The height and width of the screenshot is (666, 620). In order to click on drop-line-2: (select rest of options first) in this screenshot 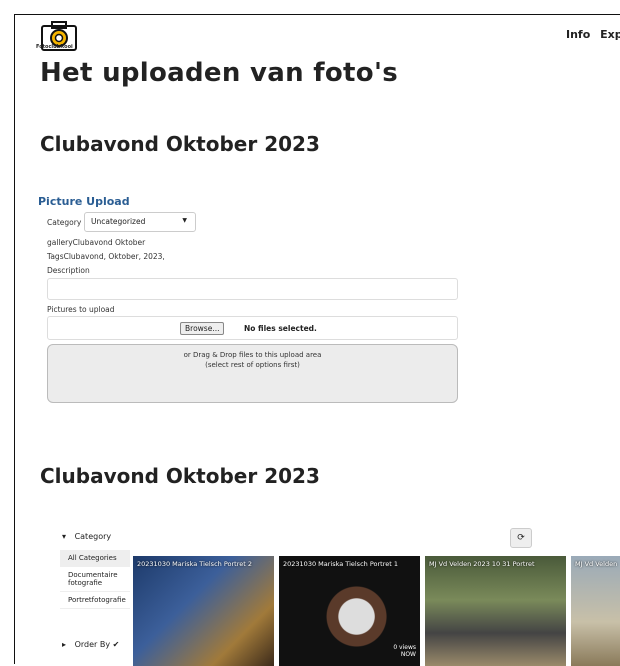, I will do `click(252, 365)`.